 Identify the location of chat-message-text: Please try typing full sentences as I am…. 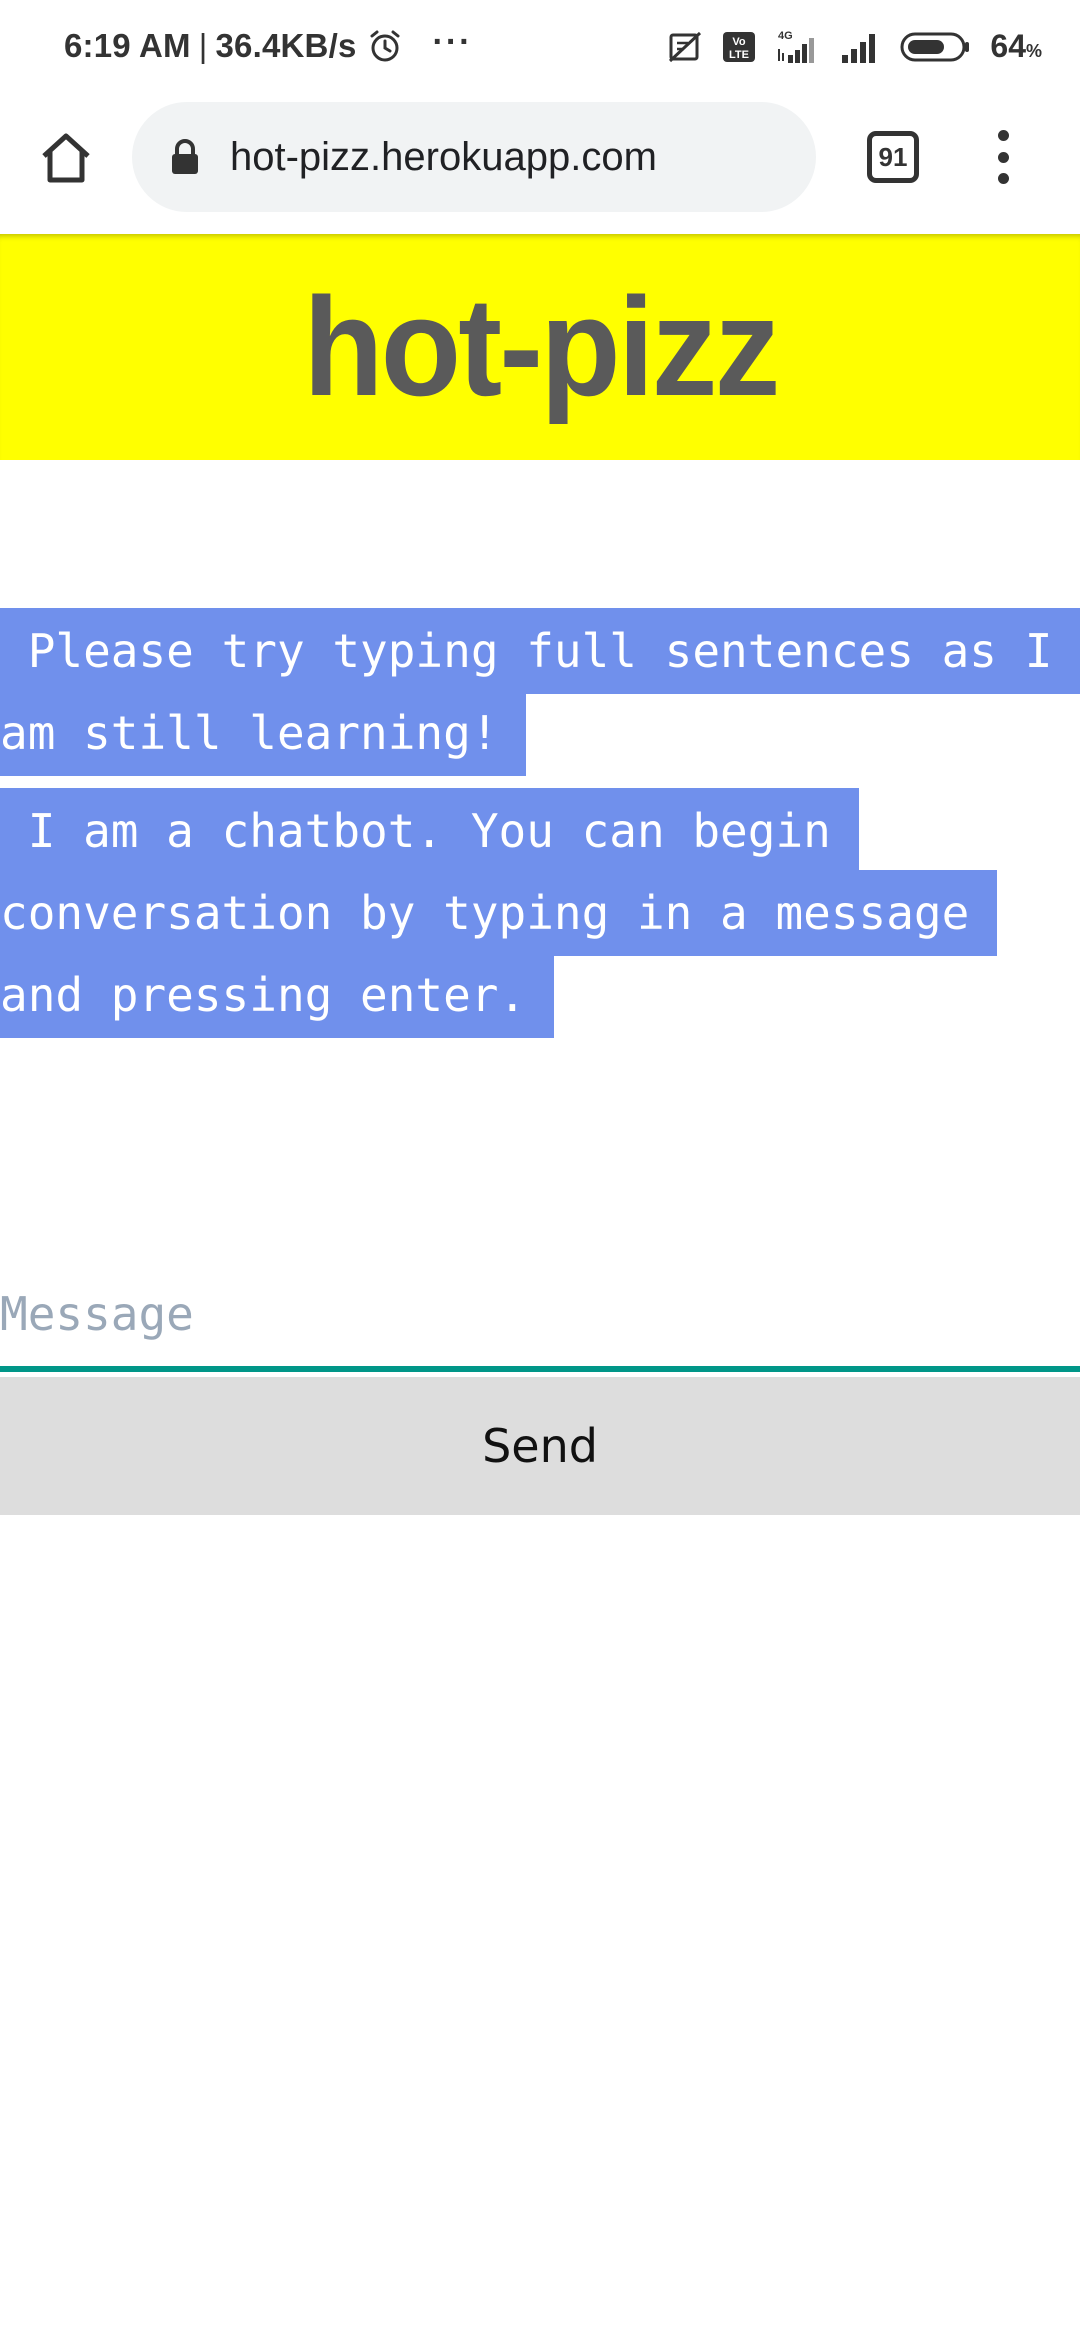
(540, 692).